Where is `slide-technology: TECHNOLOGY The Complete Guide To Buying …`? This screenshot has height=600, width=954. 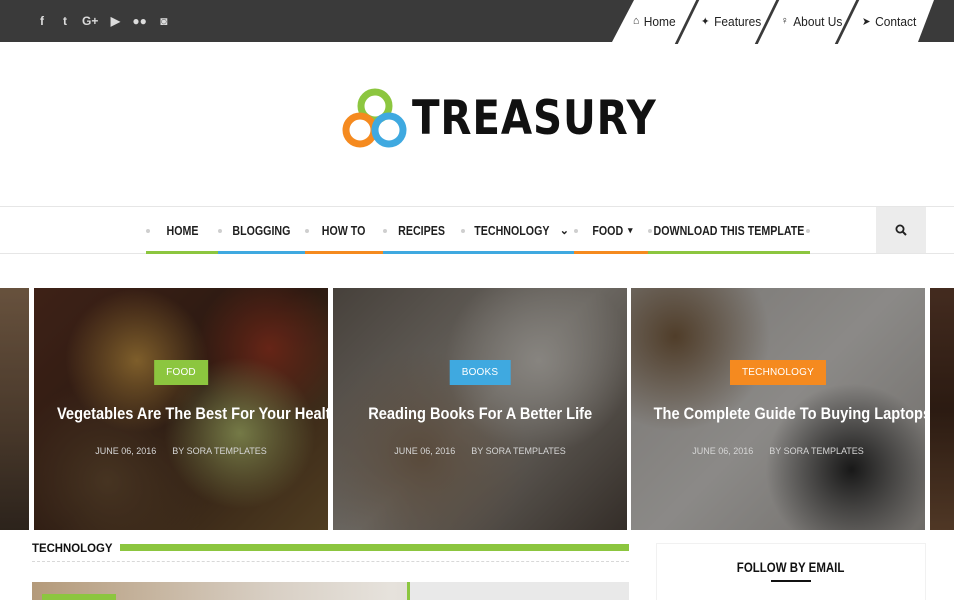
slide-technology: TECHNOLOGY The Complete Guide To Buying … is located at coordinates (778, 409).